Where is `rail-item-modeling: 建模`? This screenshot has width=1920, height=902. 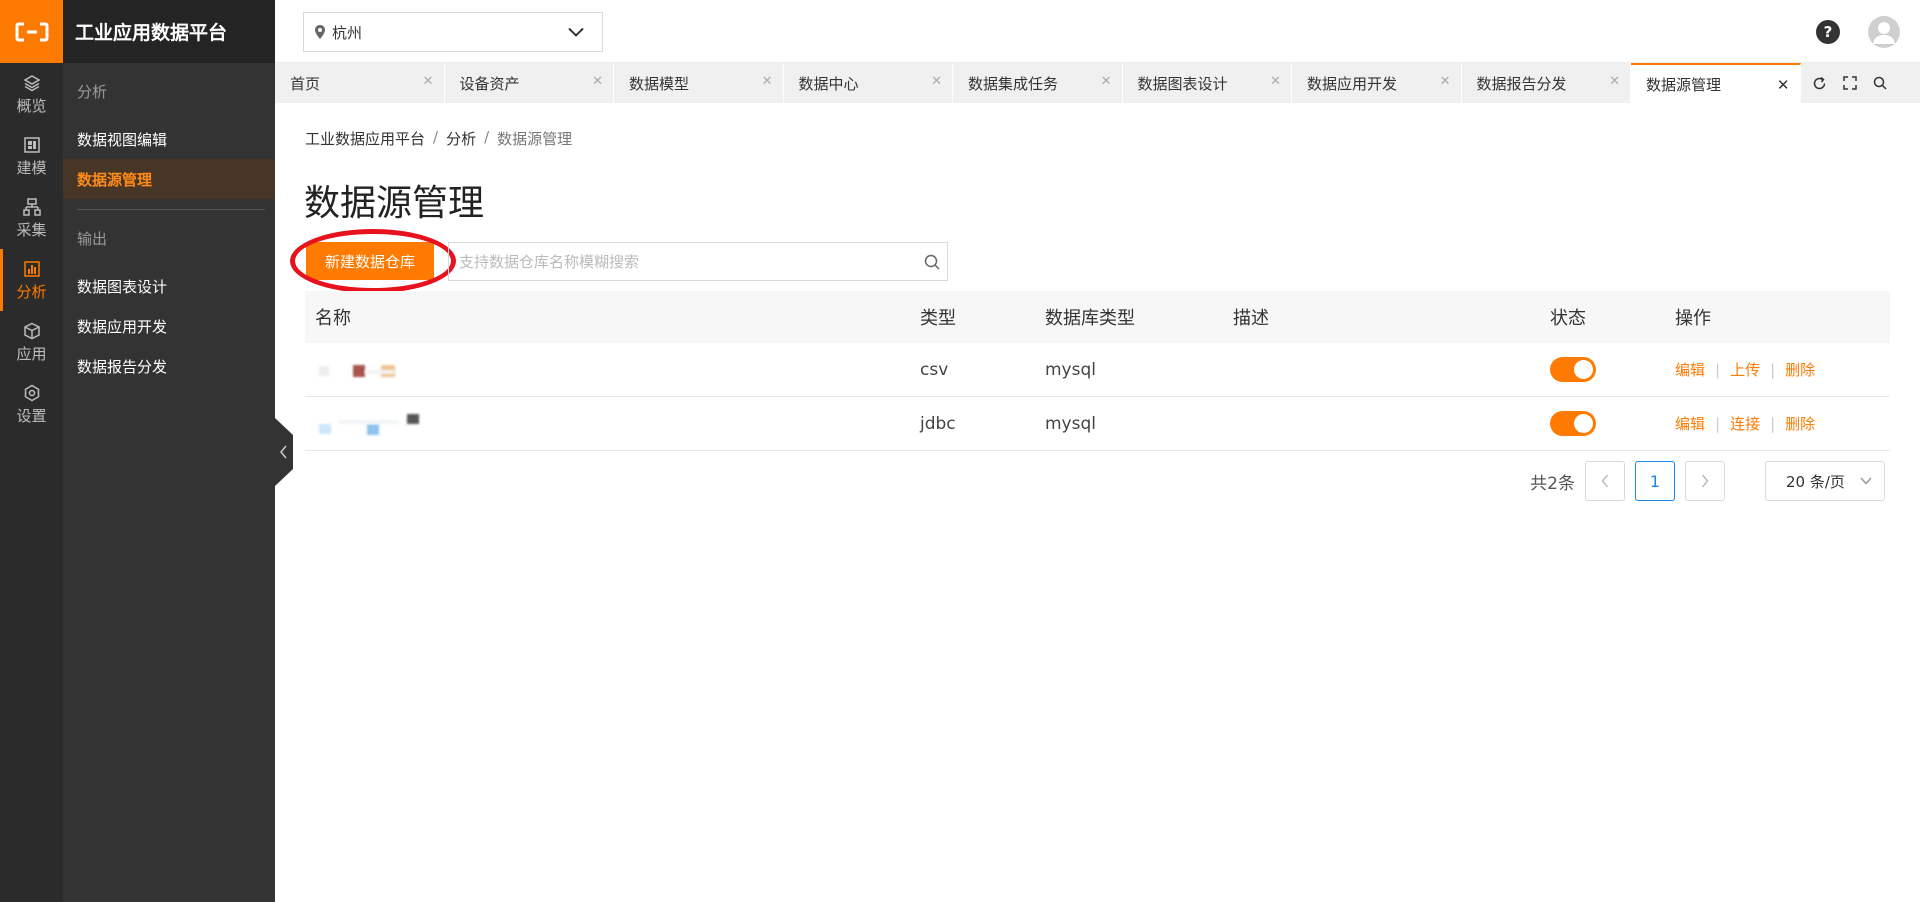
rail-item-modeling: 建模 is located at coordinates (31, 156).